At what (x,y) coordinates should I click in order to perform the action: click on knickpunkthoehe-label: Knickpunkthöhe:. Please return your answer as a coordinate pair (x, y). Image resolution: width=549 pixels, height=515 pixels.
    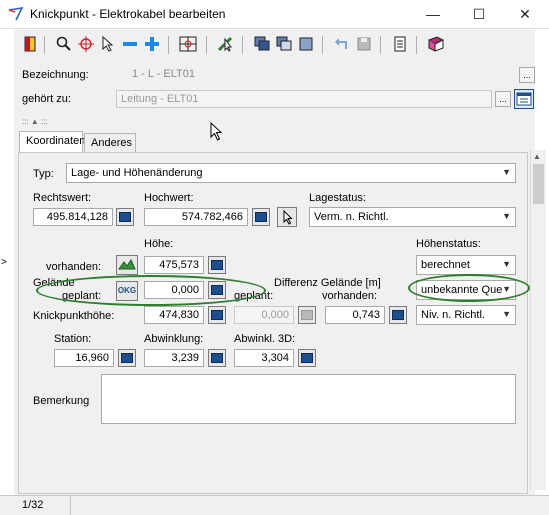
    Looking at the image, I should click on (74, 316).